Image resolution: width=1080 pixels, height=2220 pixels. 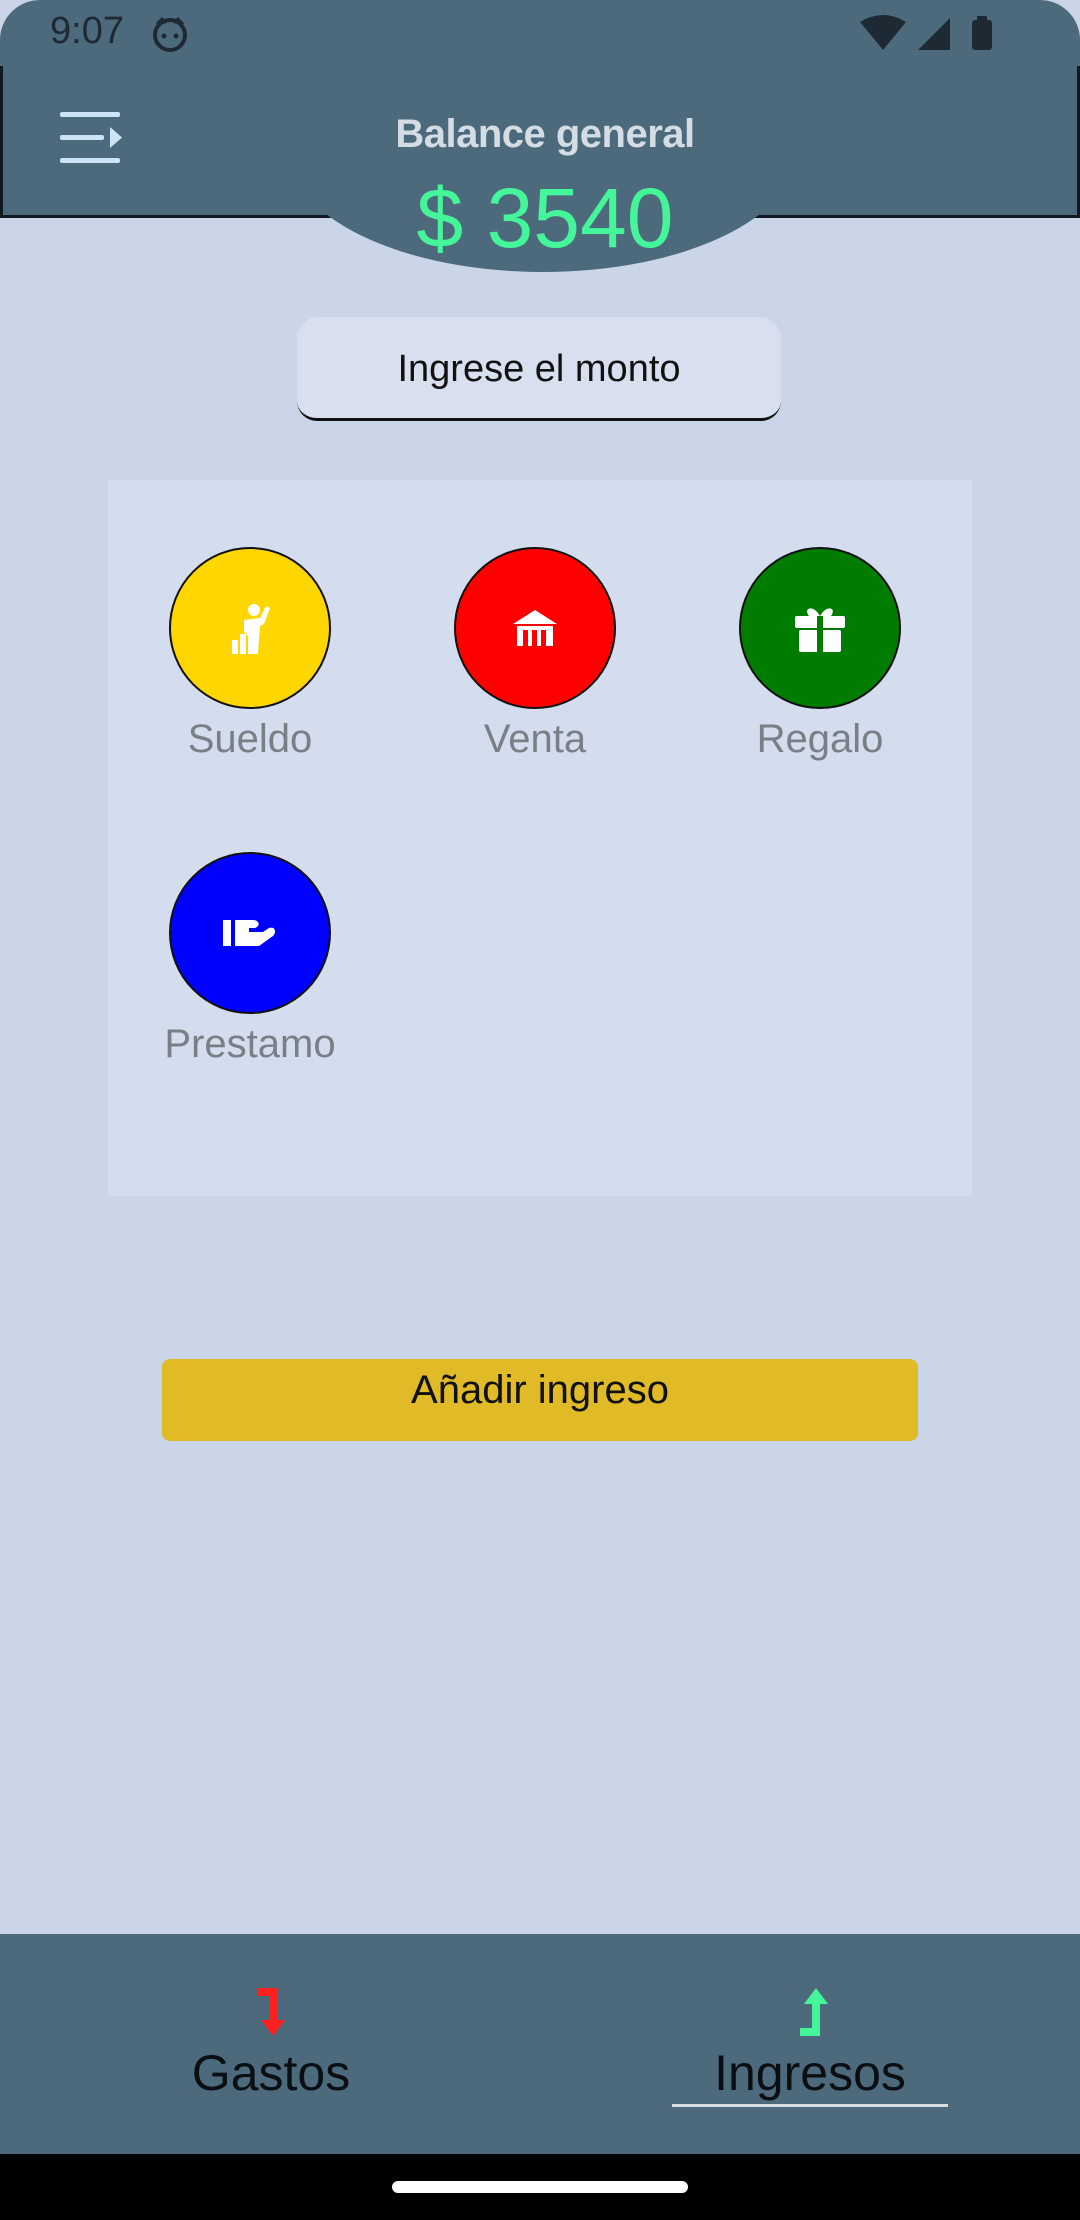 What do you see at coordinates (535, 739) in the screenshot?
I see `category-label: Venta` at bounding box center [535, 739].